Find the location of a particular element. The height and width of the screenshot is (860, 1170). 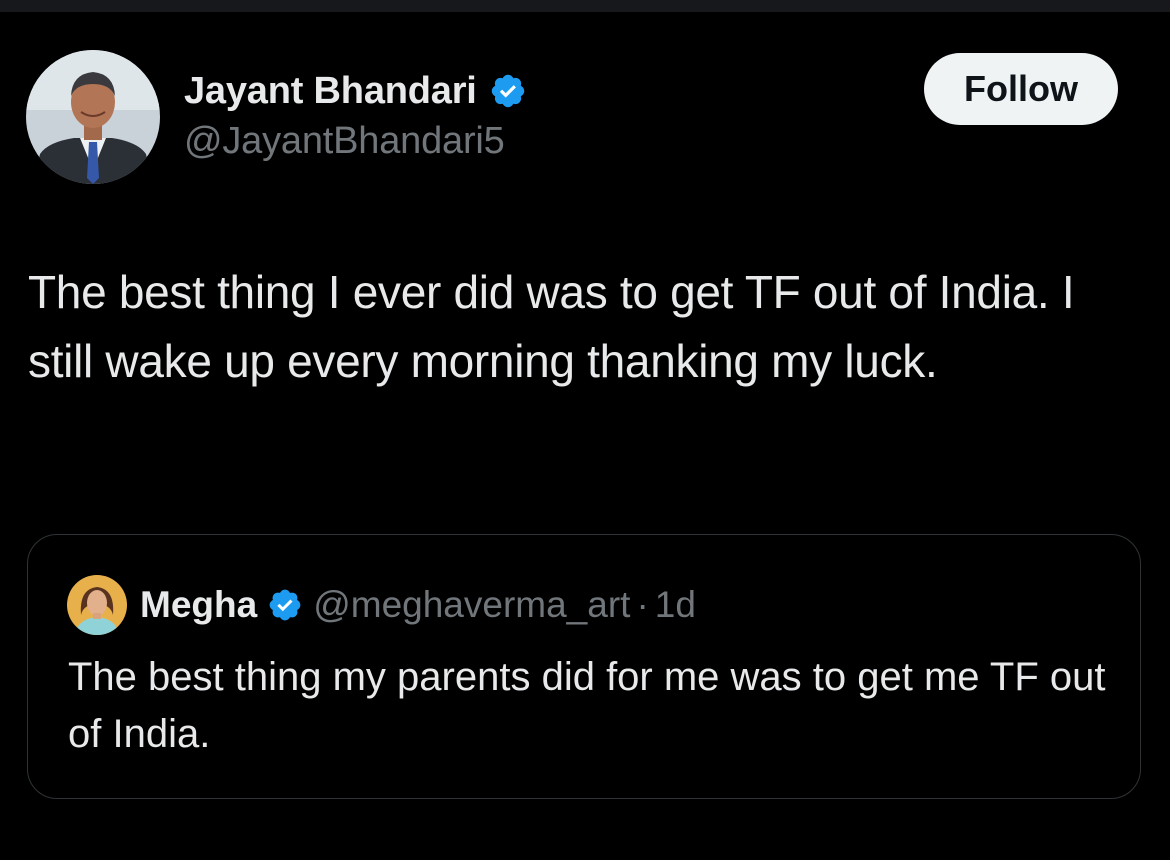

author-name-row: Jayant Bhandari is located at coordinates (355, 91).